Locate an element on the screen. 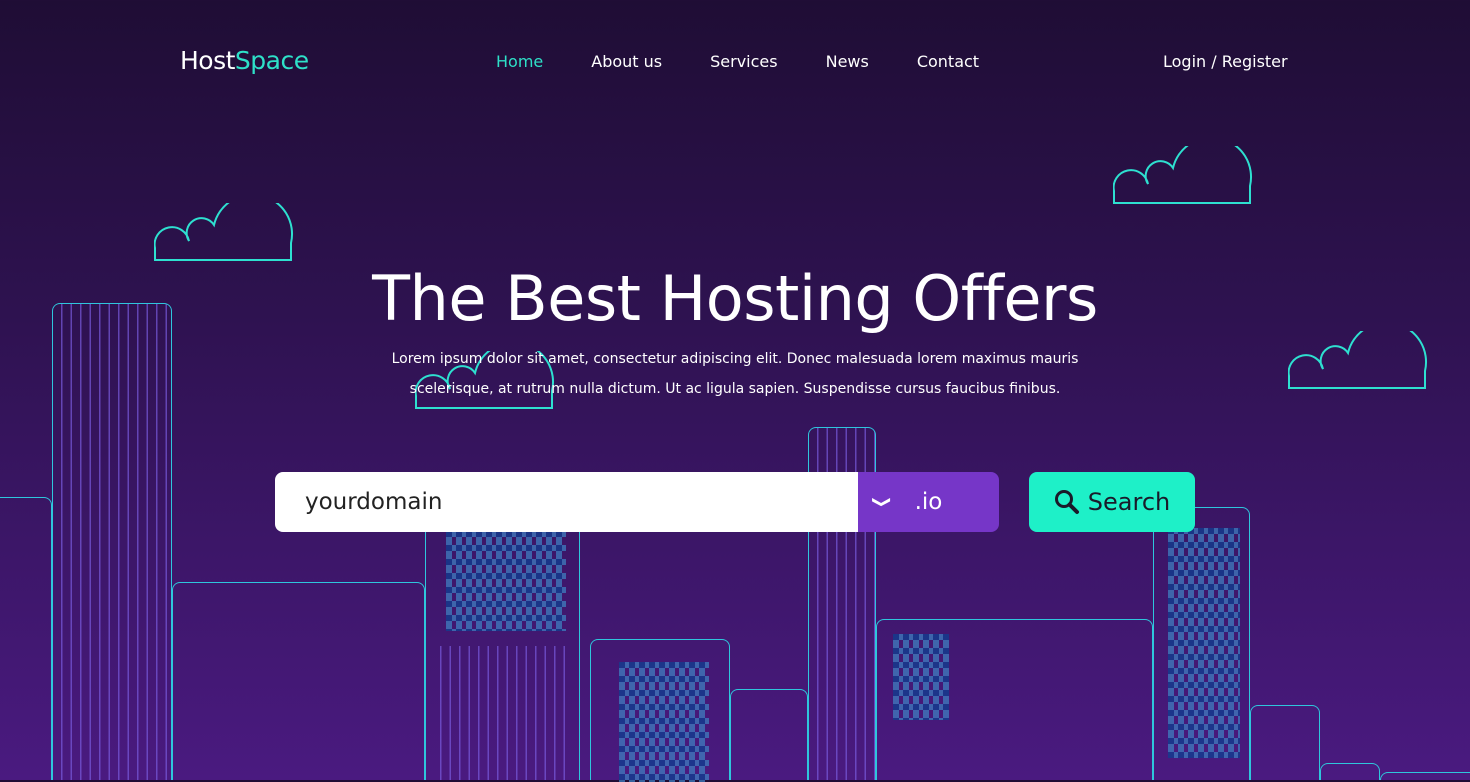  nav-news: News is located at coordinates (847, 61).